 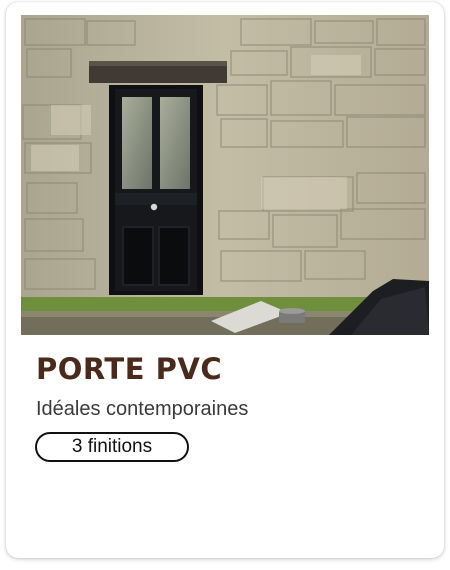 What do you see at coordinates (112, 447) in the screenshot?
I see `finishes-badge: 3 finitions` at bounding box center [112, 447].